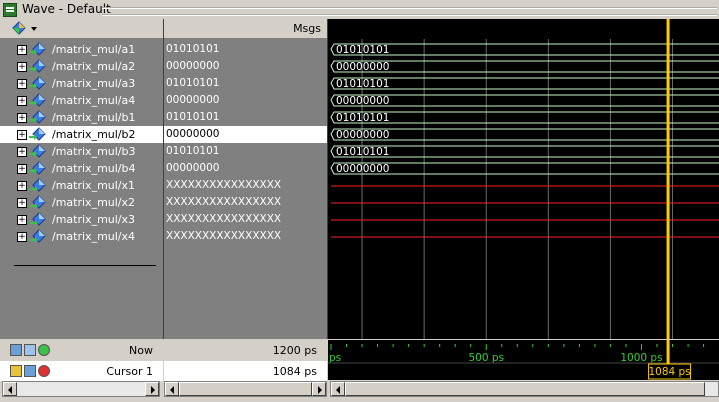 Image resolution: width=719 pixels, height=402 pixels. I want to click on lock-icon, so click(16, 371).